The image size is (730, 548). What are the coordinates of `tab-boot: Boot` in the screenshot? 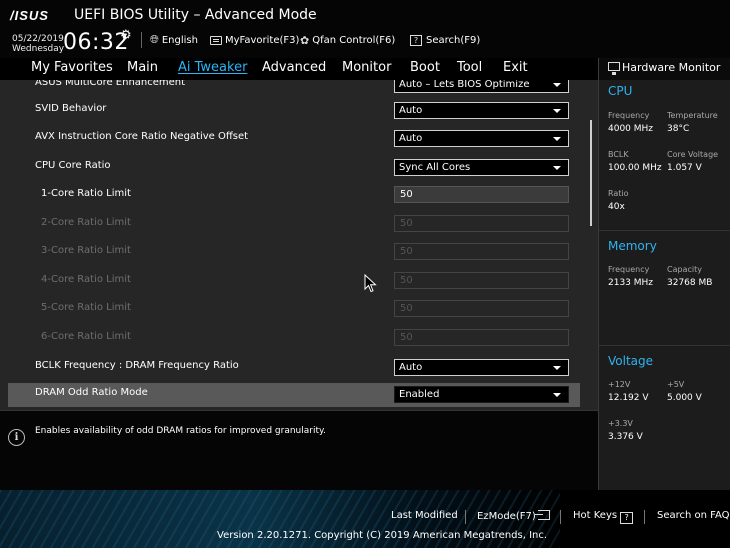 It's located at (425, 67).